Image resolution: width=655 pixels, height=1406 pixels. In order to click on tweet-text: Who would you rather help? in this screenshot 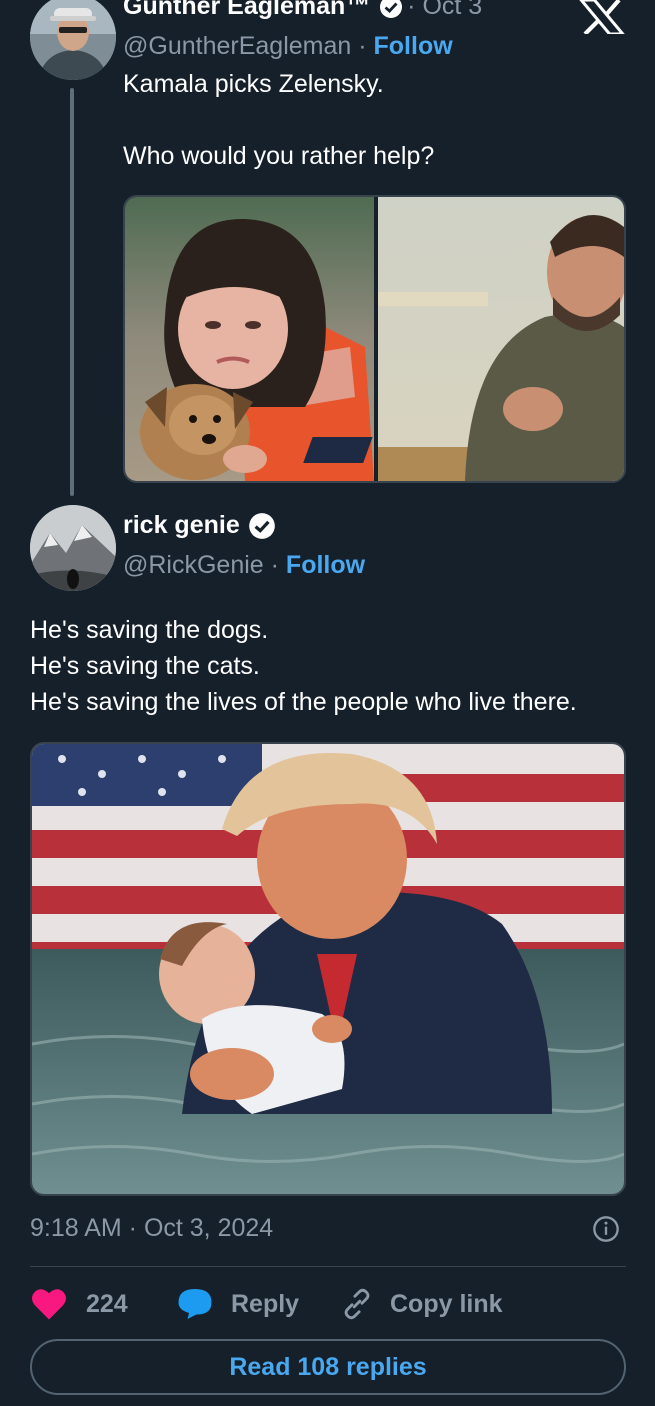, I will do `click(279, 156)`.